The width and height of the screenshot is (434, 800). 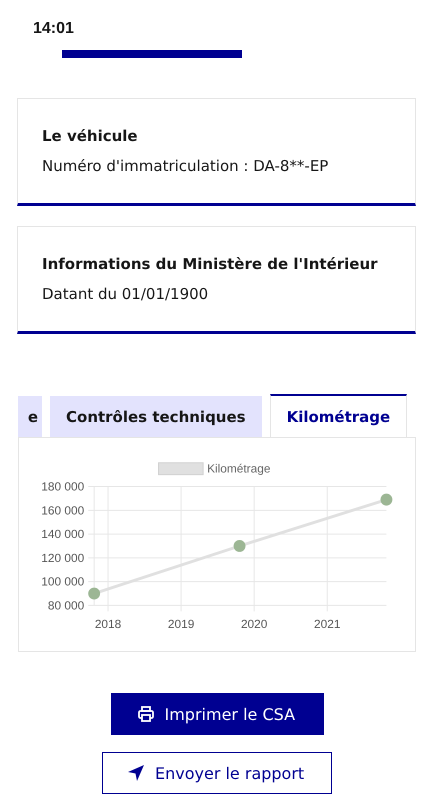 What do you see at coordinates (66, 605) in the screenshot?
I see `y-tick-label: 80 000` at bounding box center [66, 605].